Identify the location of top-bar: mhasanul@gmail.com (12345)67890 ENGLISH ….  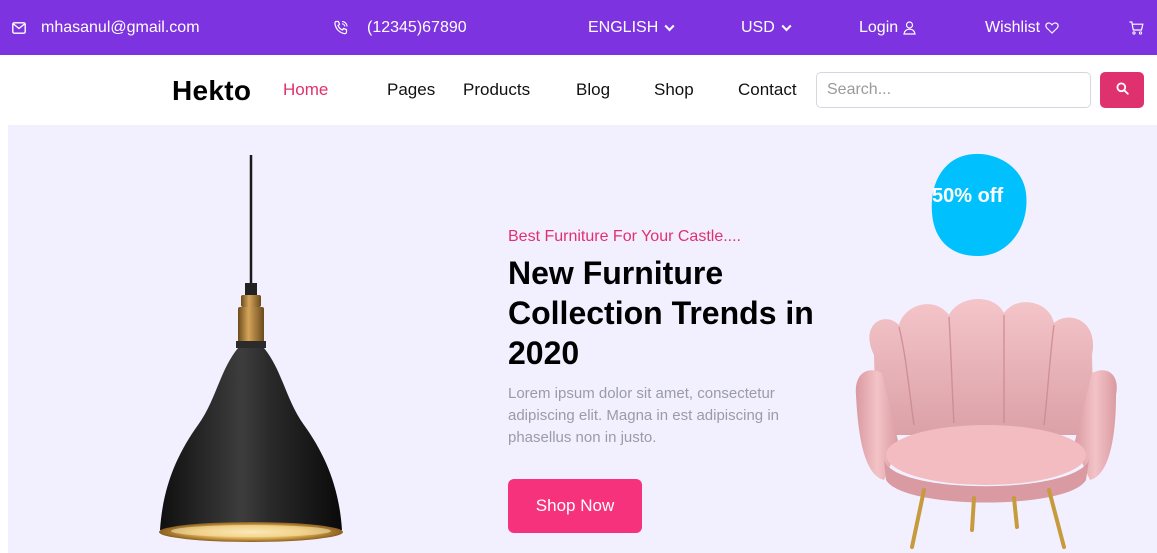
(578, 27).